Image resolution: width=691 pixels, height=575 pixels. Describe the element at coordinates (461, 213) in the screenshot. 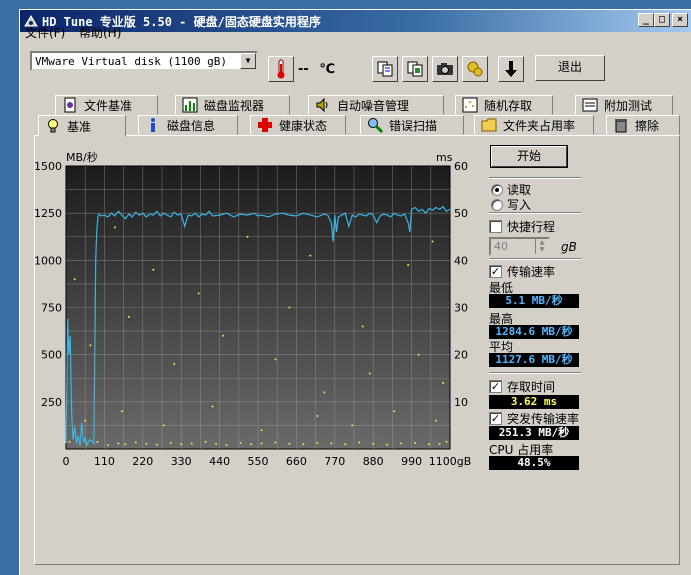

I see `y2-tick-label: 50` at that location.